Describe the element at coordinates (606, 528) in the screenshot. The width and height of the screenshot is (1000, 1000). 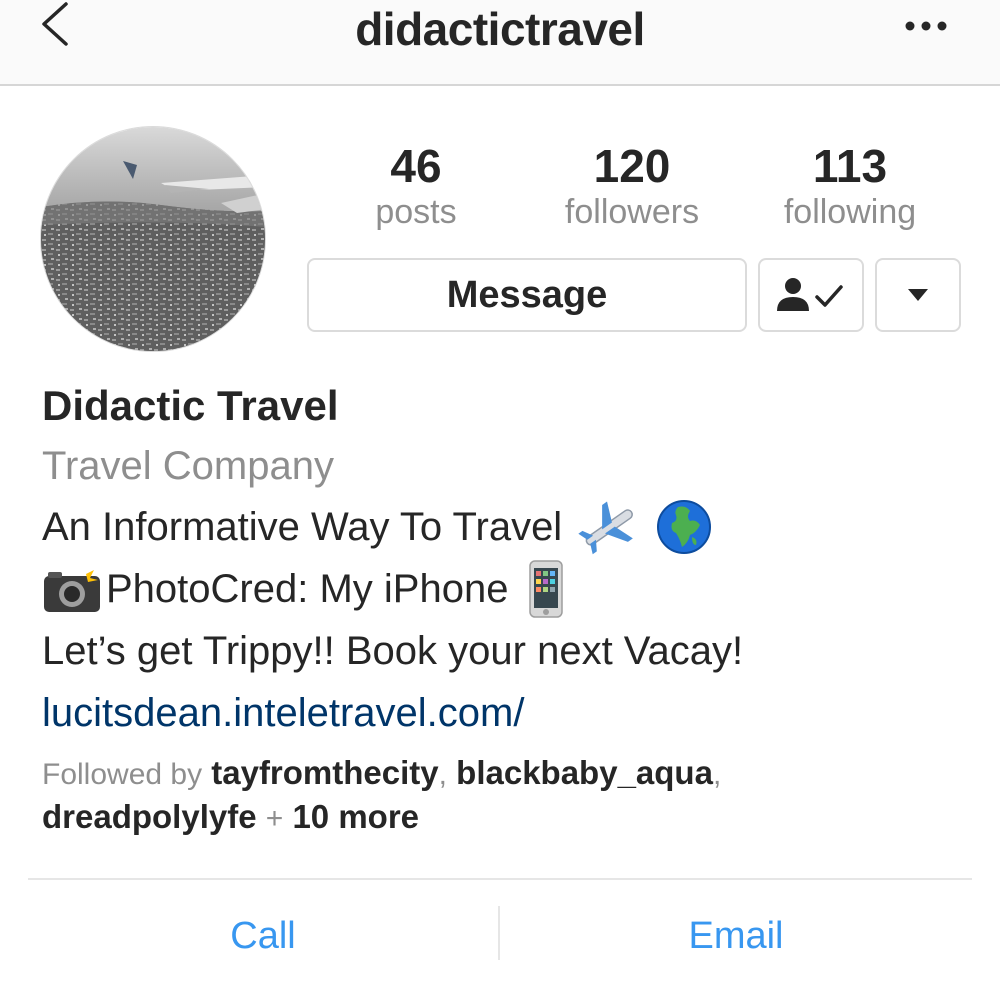
I see `airplane-icon` at that location.